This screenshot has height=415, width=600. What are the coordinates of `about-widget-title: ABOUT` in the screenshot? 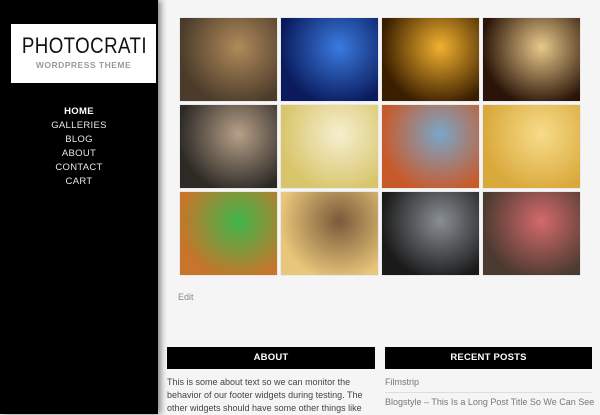 It's located at (271, 358).